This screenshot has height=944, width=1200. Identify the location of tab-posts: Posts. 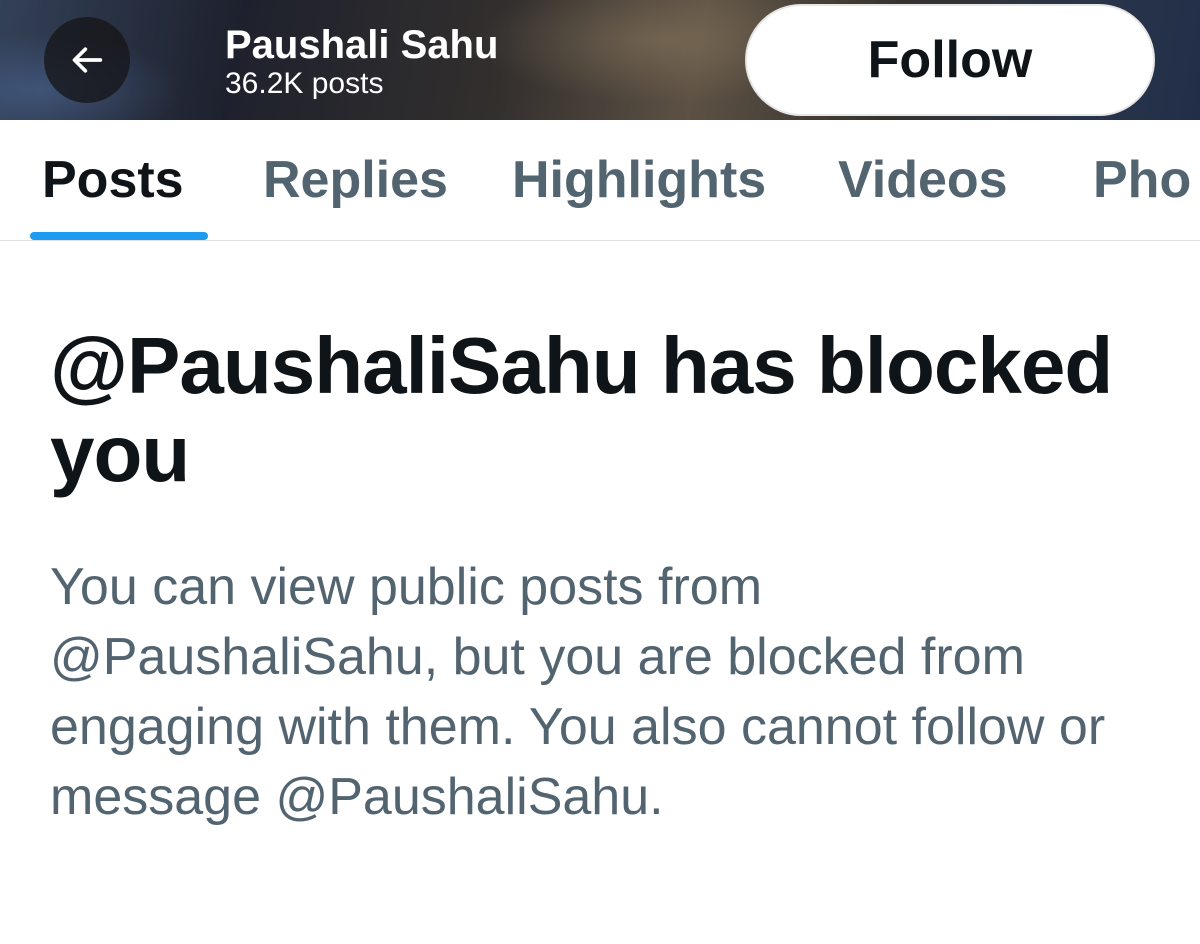
(113, 180).